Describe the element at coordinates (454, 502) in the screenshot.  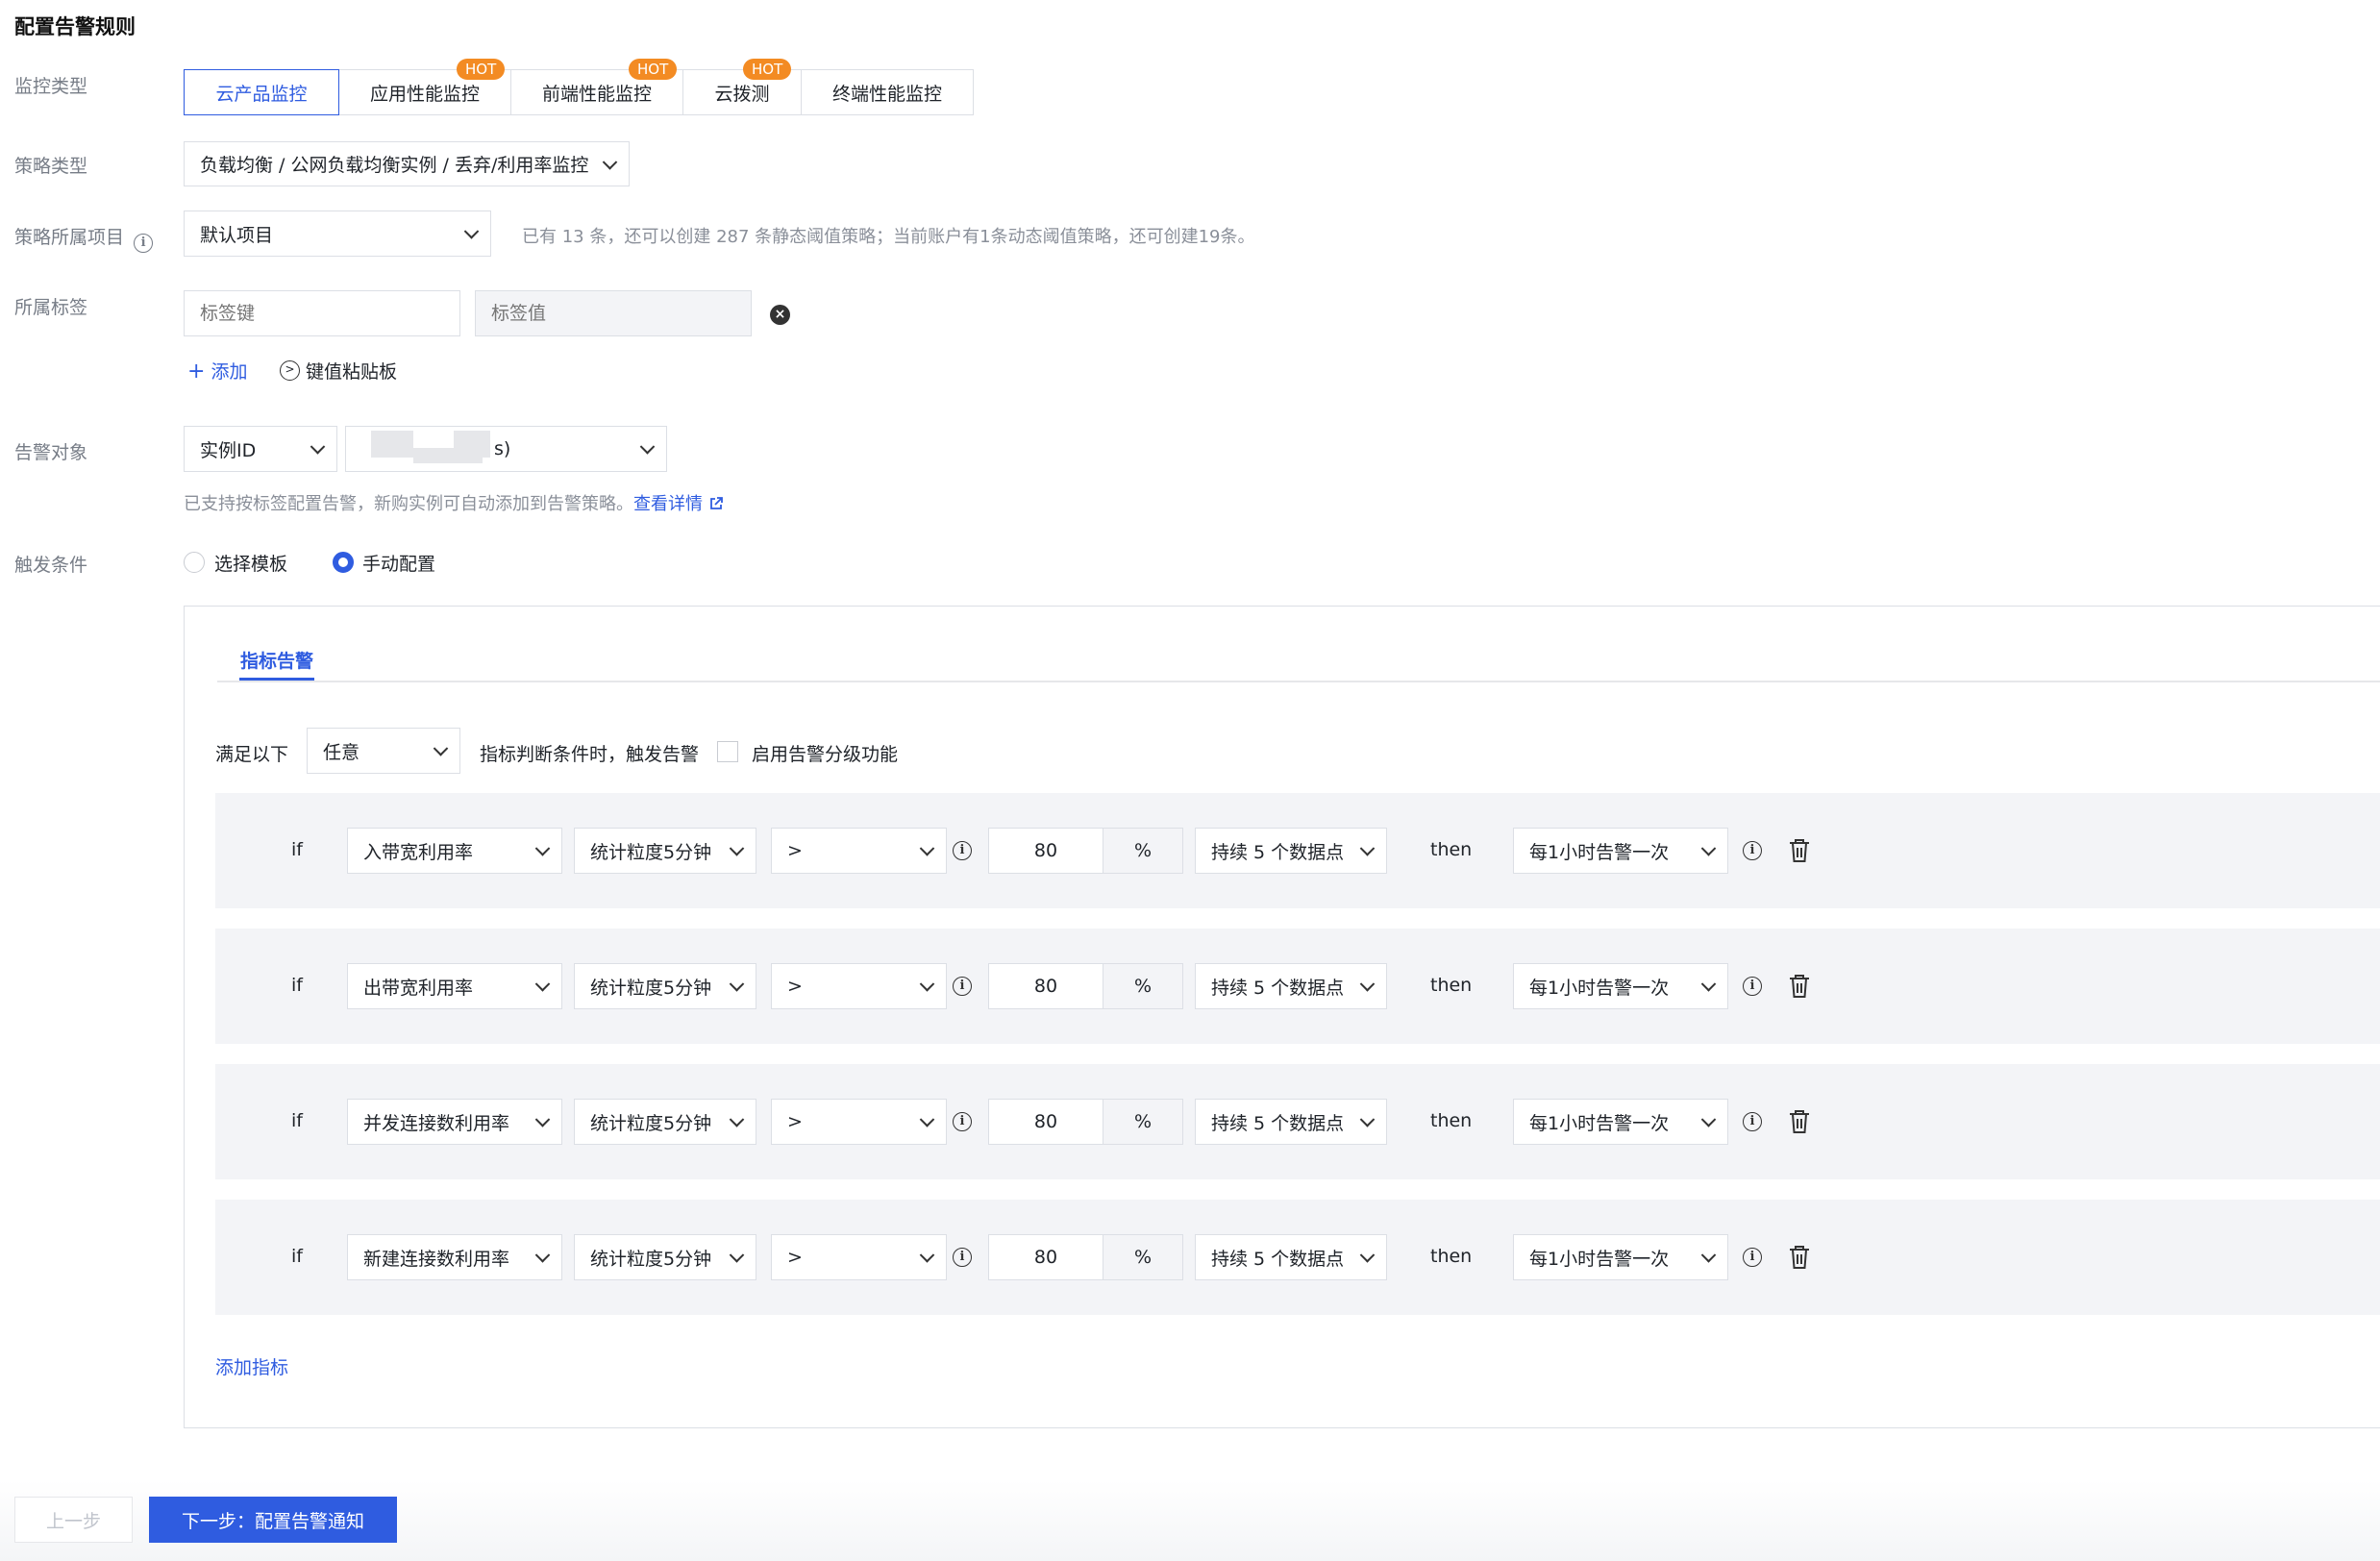
I see `alarm-object-hint: 已支持按标签配置告警，新购实例可自动添加到告警策略。查看详情` at that location.